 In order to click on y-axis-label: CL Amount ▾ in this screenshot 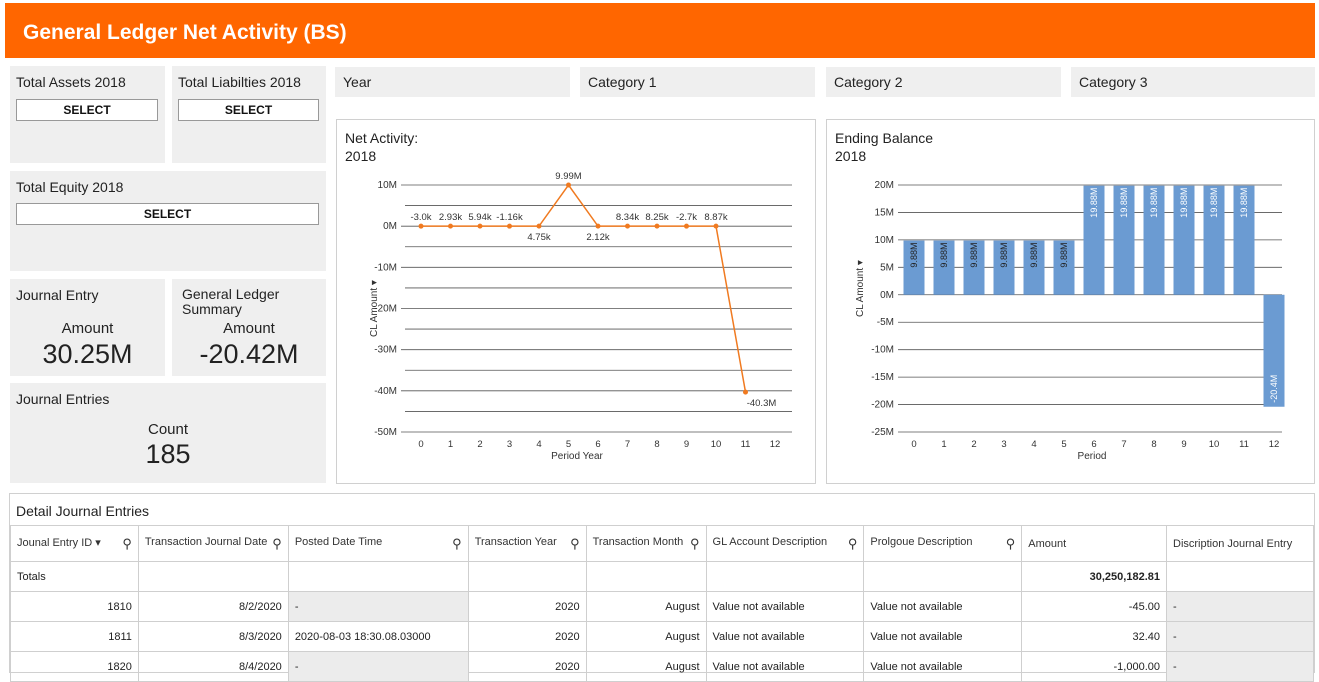, I will do `click(860, 288)`.